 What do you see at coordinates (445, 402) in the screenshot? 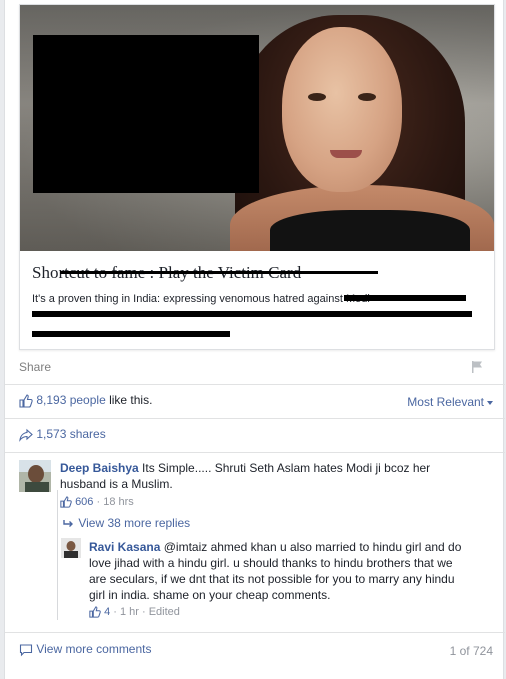
I see `sort-label: Most Relevant` at bounding box center [445, 402].